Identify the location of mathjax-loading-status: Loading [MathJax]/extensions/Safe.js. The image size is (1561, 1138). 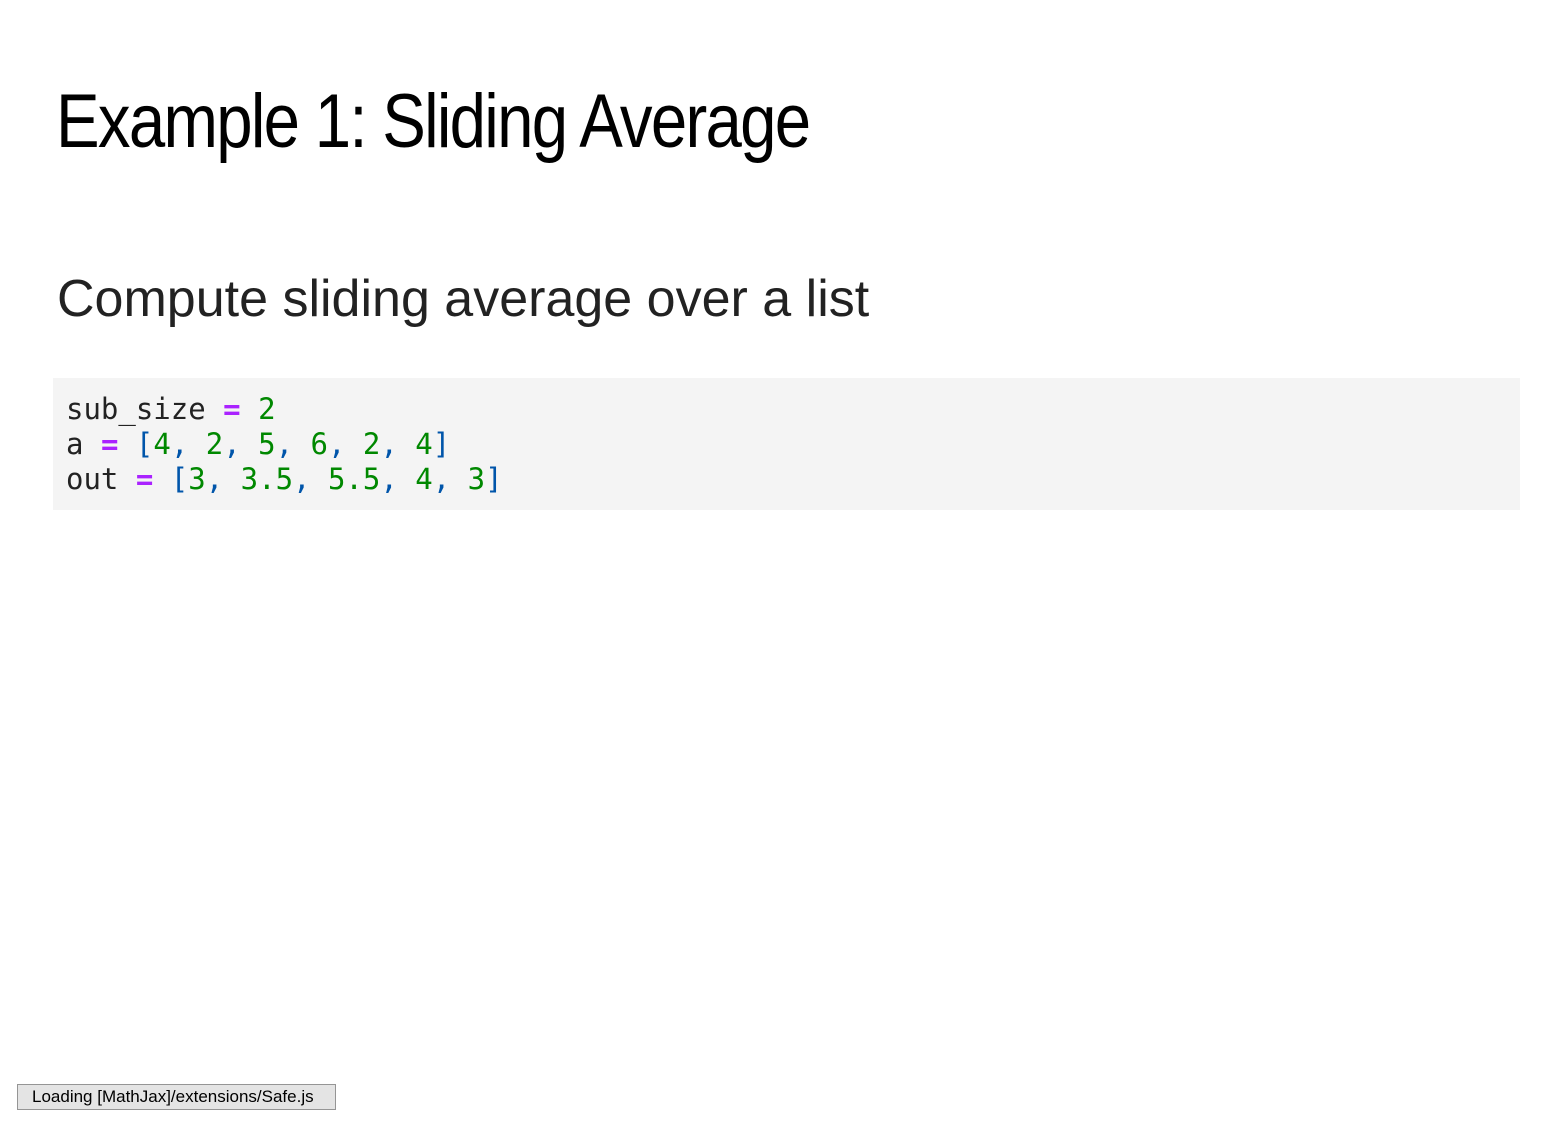
(176, 1097).